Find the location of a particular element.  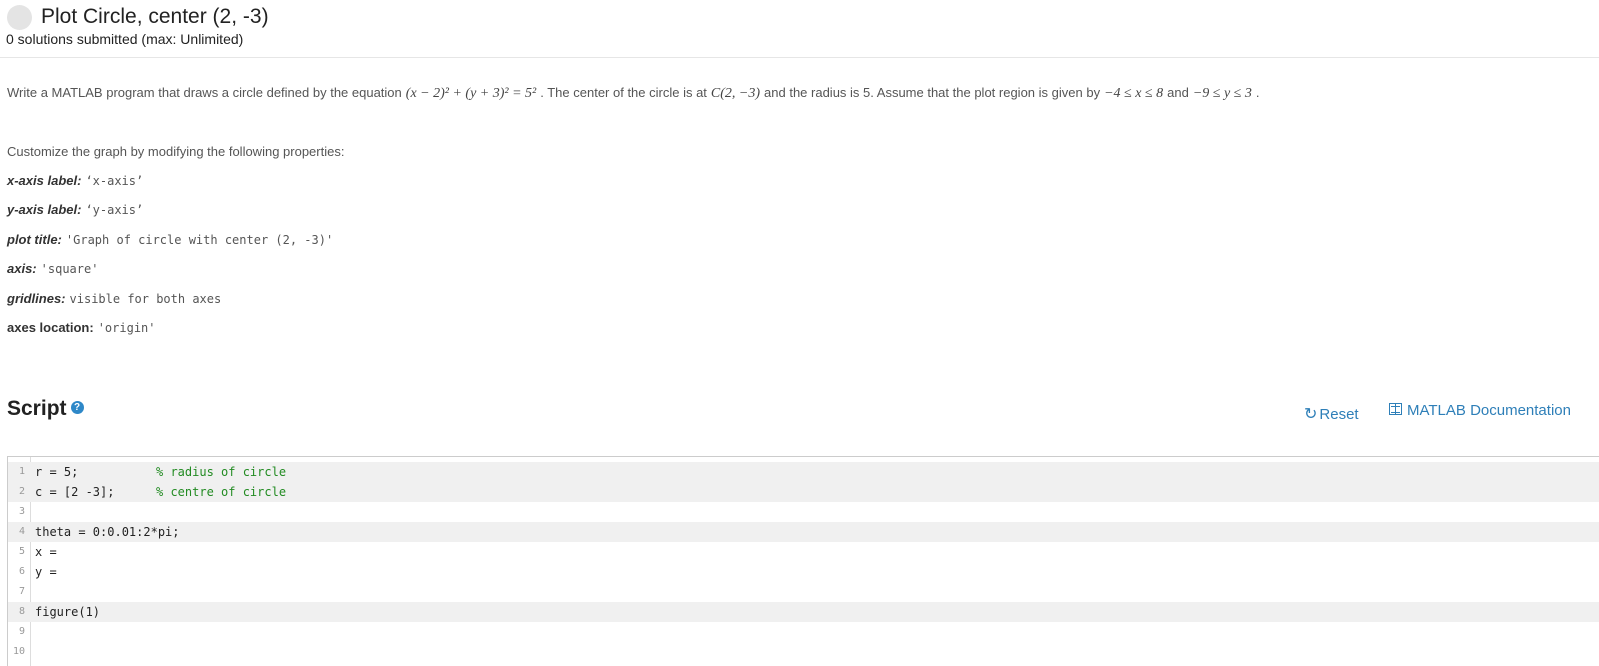

property-label: axis: is located at coordinates (22, 268).